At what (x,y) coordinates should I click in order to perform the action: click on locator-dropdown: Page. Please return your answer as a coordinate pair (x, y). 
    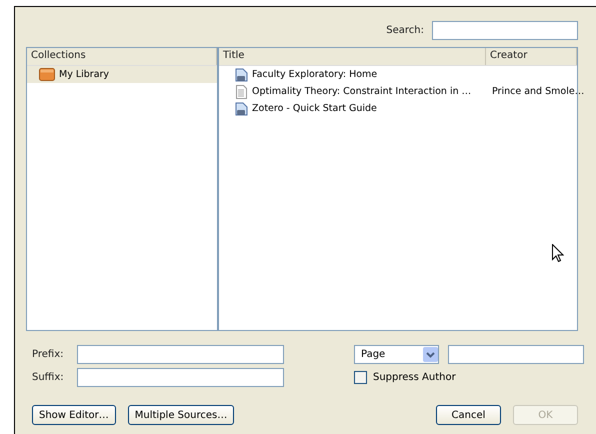
    Looking at the image, I should click on (396, 354).